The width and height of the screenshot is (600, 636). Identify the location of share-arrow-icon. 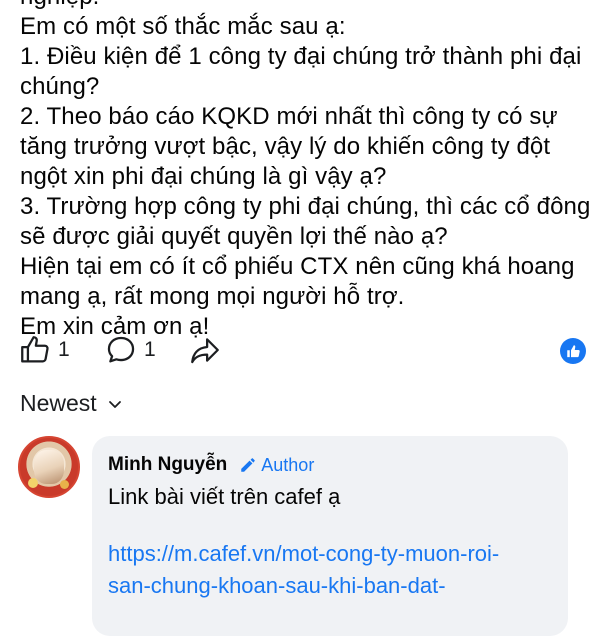
(205, 351).